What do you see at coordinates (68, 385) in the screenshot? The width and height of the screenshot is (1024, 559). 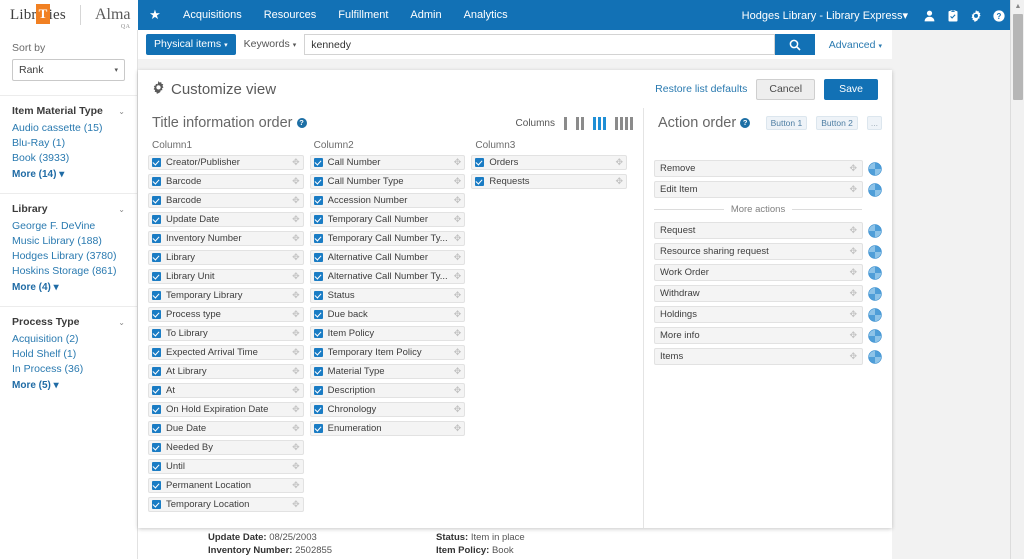 I see `facet-more-link: More (5) ▾` at bounding box center [68, 385].